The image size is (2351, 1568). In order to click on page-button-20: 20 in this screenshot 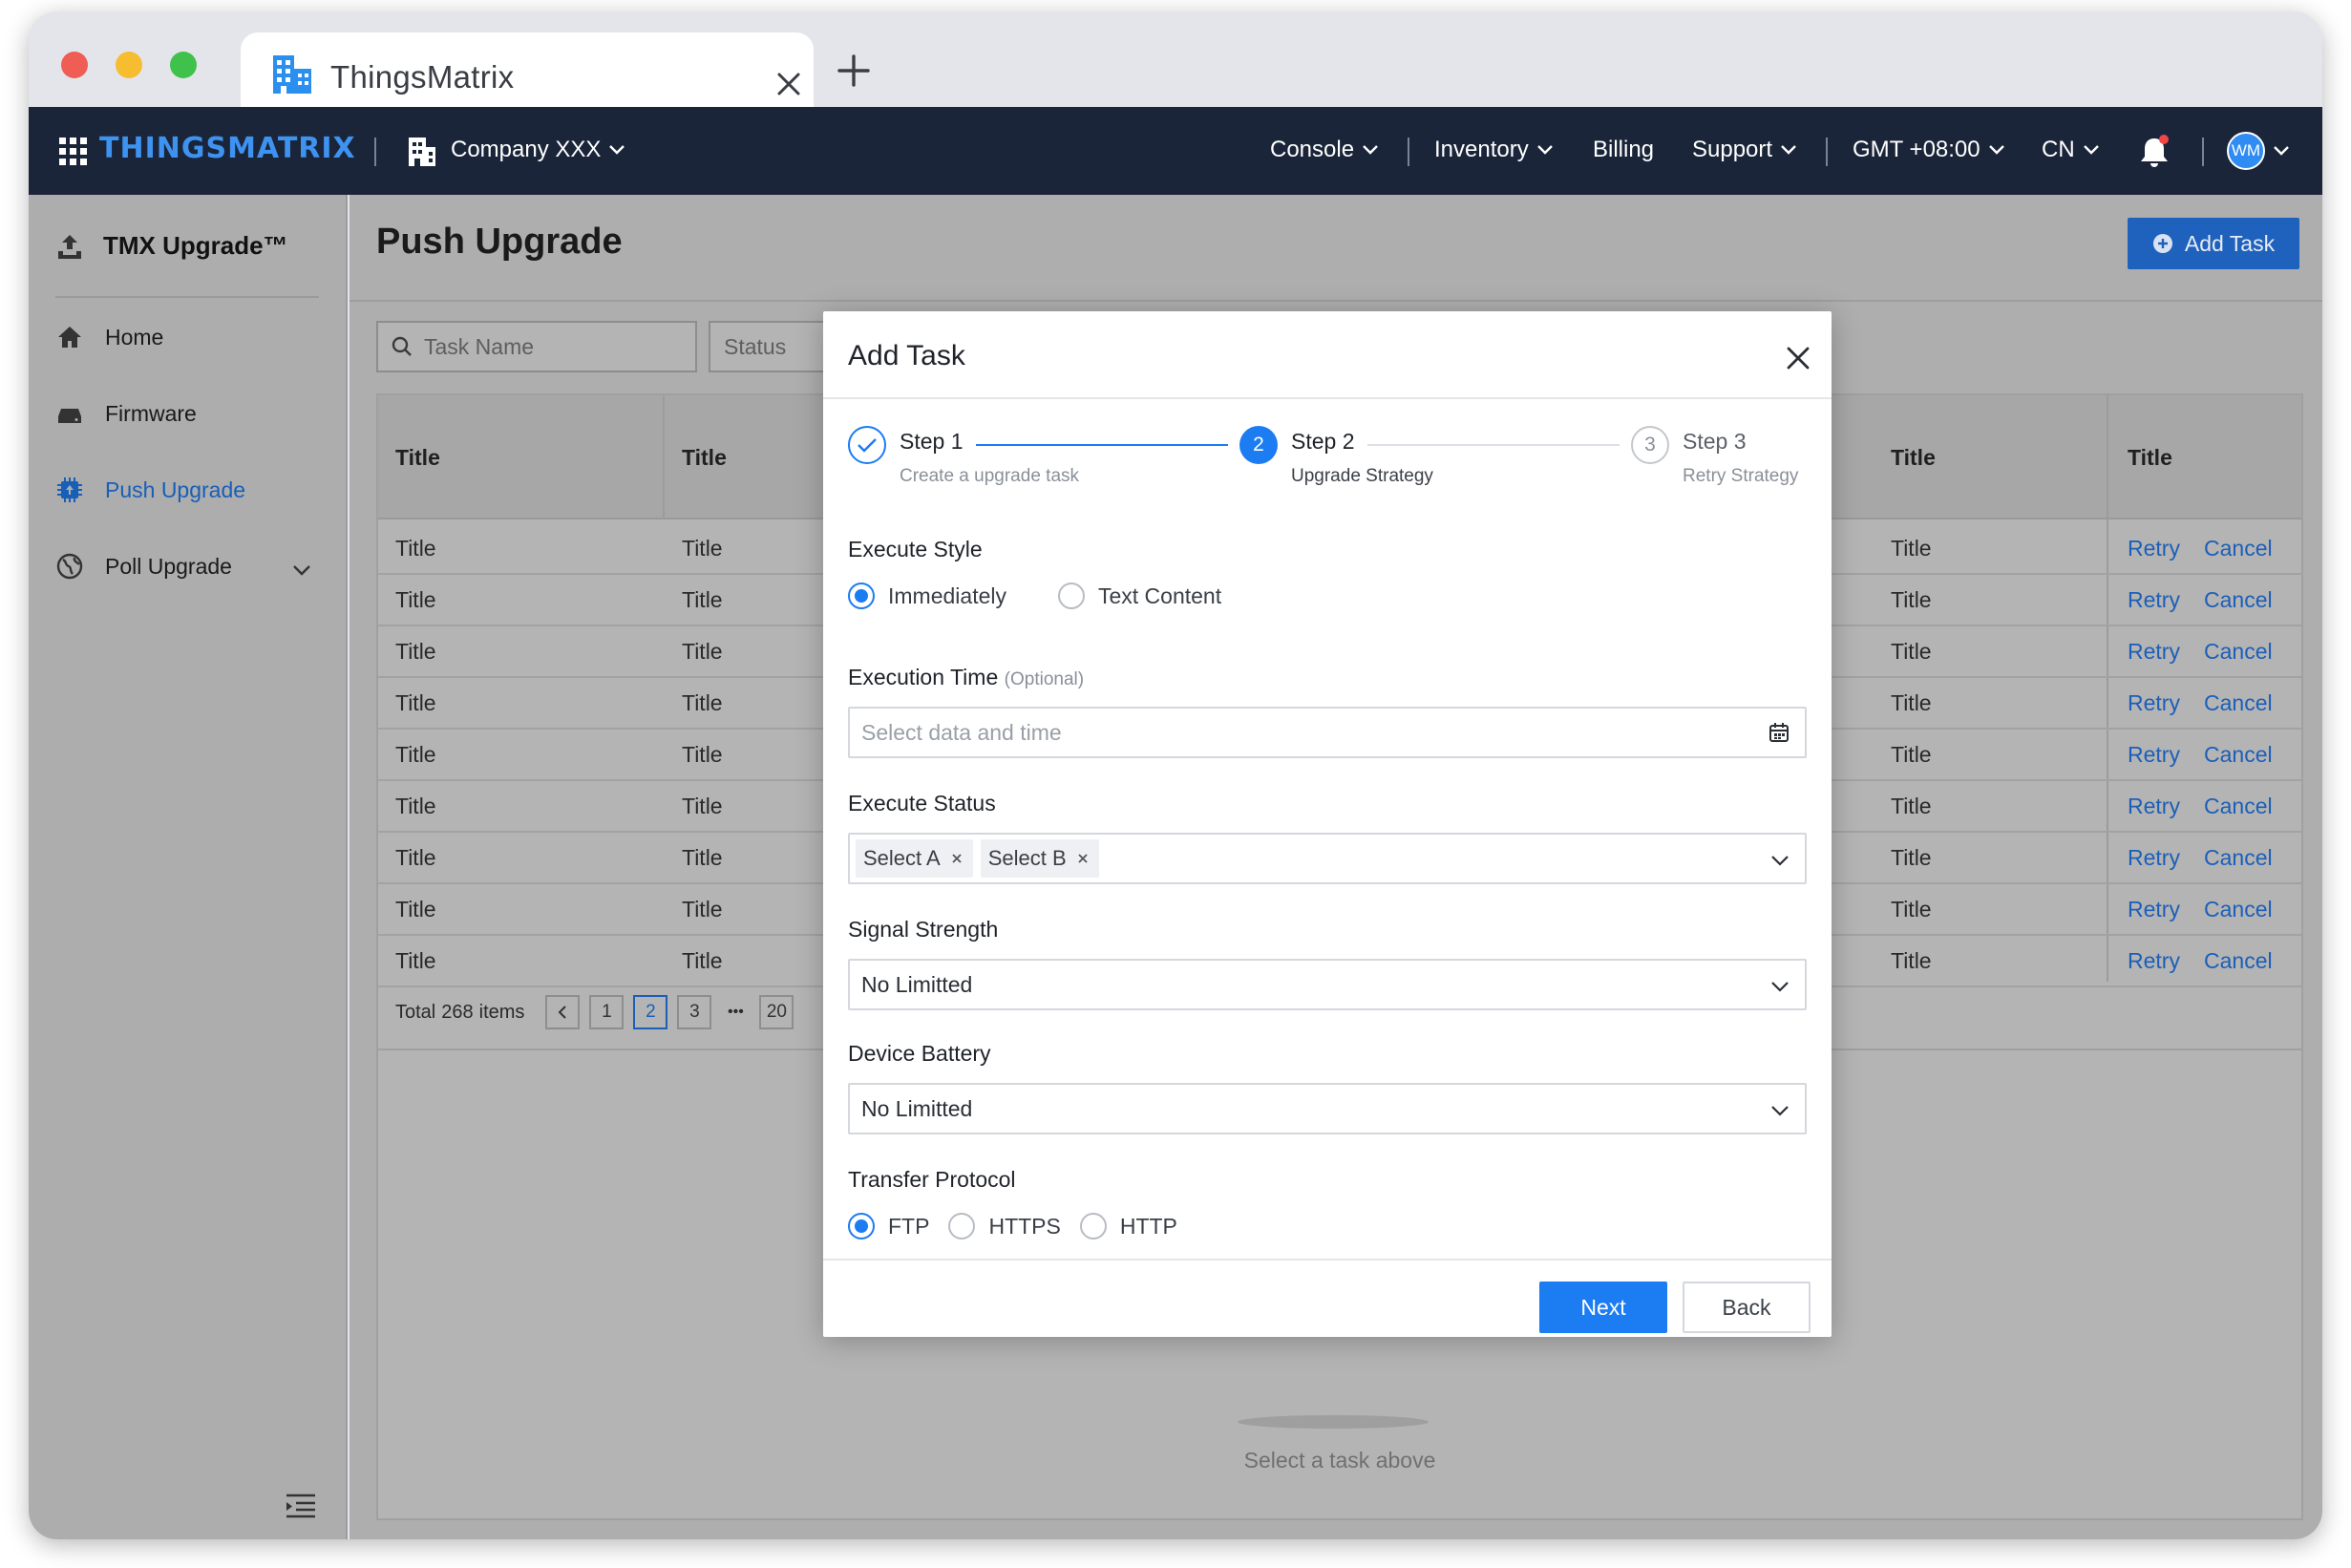, I will do `click(777, 1012)`.